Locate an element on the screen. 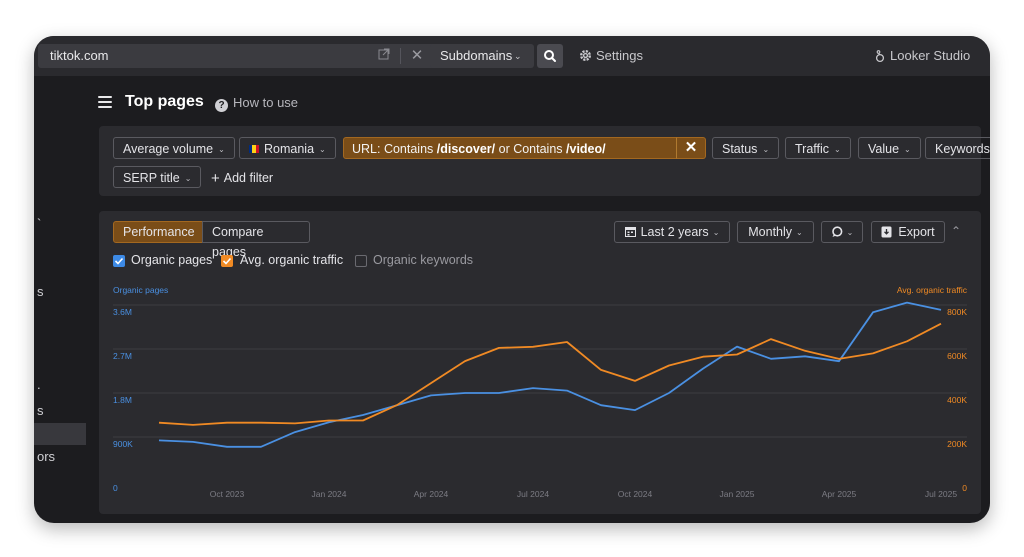 The image size is (1024, 557). add-filter-button: + Add filter is located at coordinates (242, 178).